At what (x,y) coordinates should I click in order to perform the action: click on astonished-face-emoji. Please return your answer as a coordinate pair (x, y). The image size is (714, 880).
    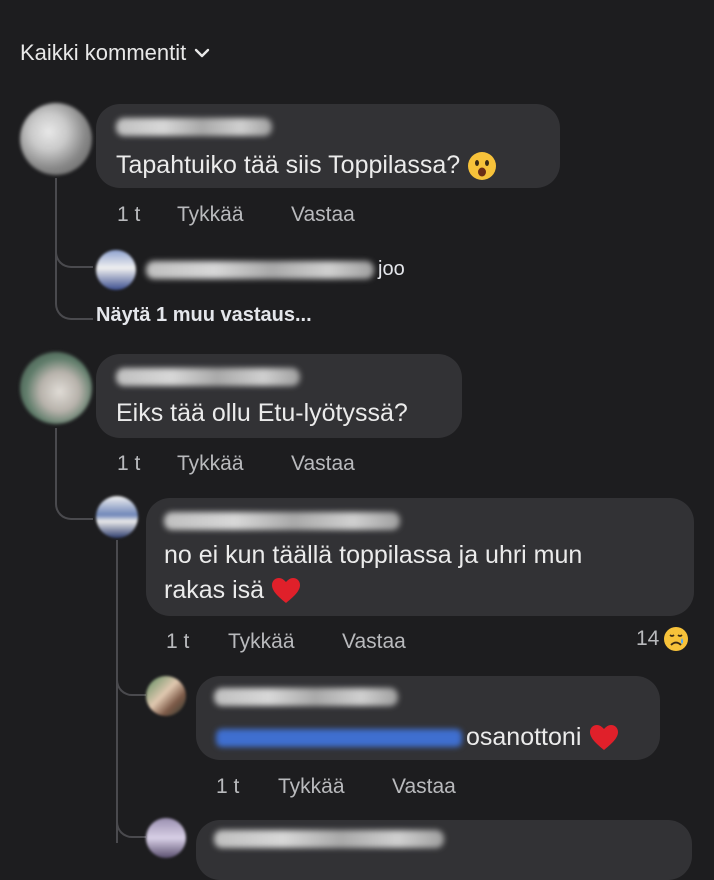
    Looking at the image, I should click on (482, 166).